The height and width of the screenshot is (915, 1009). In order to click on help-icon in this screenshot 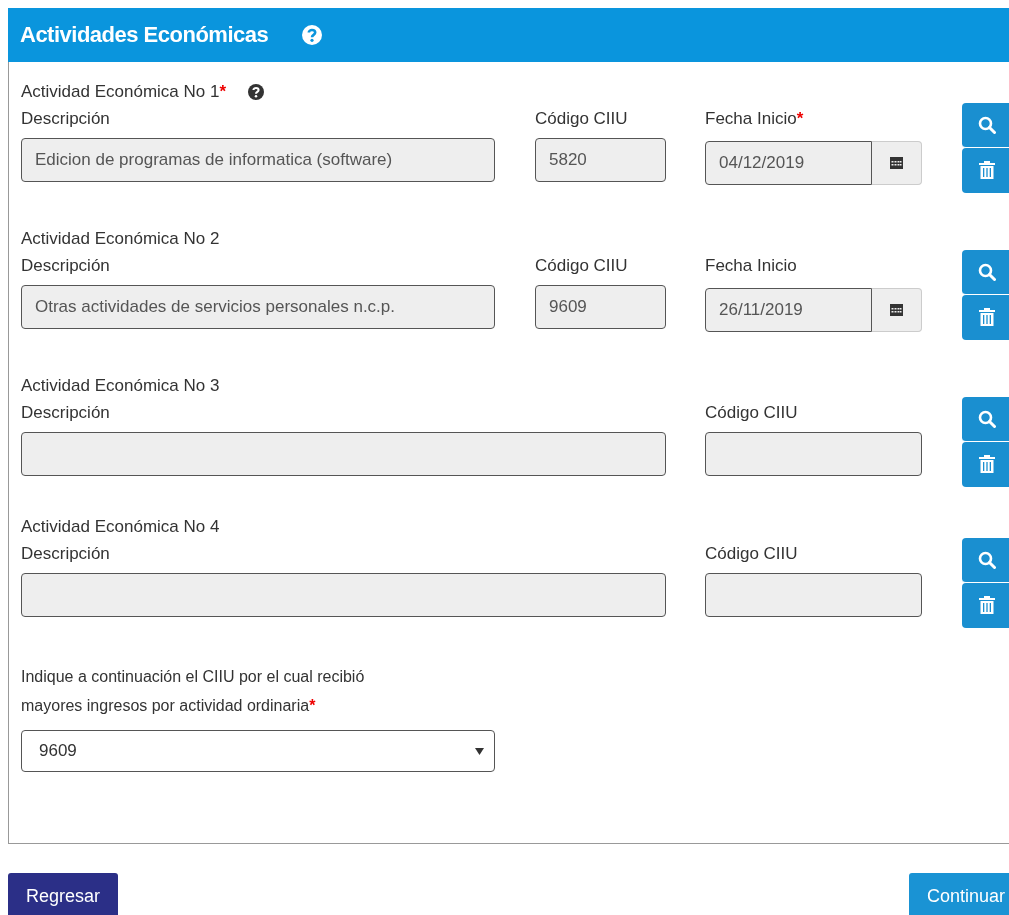, I will do `click(256, 92)`.